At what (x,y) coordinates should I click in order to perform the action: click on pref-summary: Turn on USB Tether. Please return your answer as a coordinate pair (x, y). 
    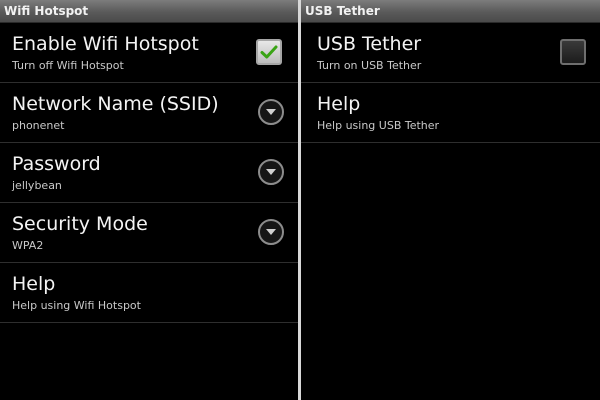
    Looking at the image, I should click on (369, 65).